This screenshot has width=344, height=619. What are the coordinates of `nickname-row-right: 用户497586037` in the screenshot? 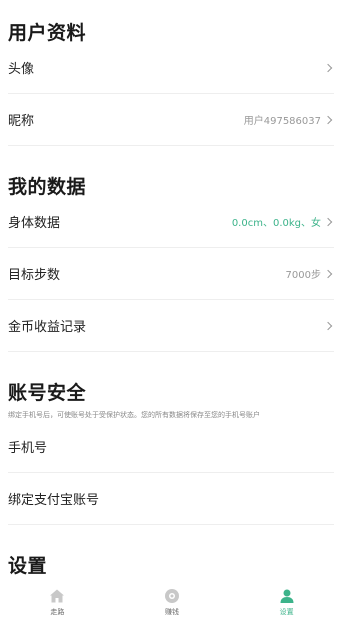 It's located at (289, 119).